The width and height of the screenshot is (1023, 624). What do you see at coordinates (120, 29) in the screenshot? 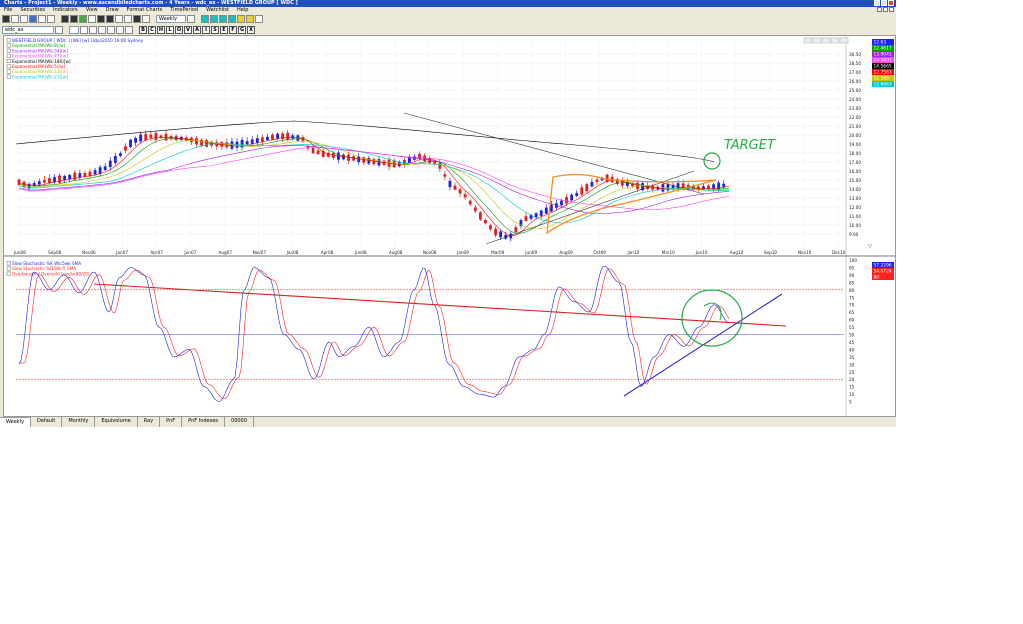
I see `draw-text-icon` at bounding box center [120, 29].